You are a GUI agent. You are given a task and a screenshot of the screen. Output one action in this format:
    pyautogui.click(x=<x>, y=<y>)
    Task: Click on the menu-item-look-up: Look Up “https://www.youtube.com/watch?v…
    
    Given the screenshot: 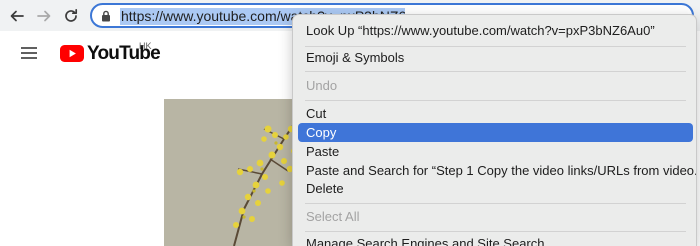 What is the action you would take?
    pyautogui.click(x=495, y=30)
    